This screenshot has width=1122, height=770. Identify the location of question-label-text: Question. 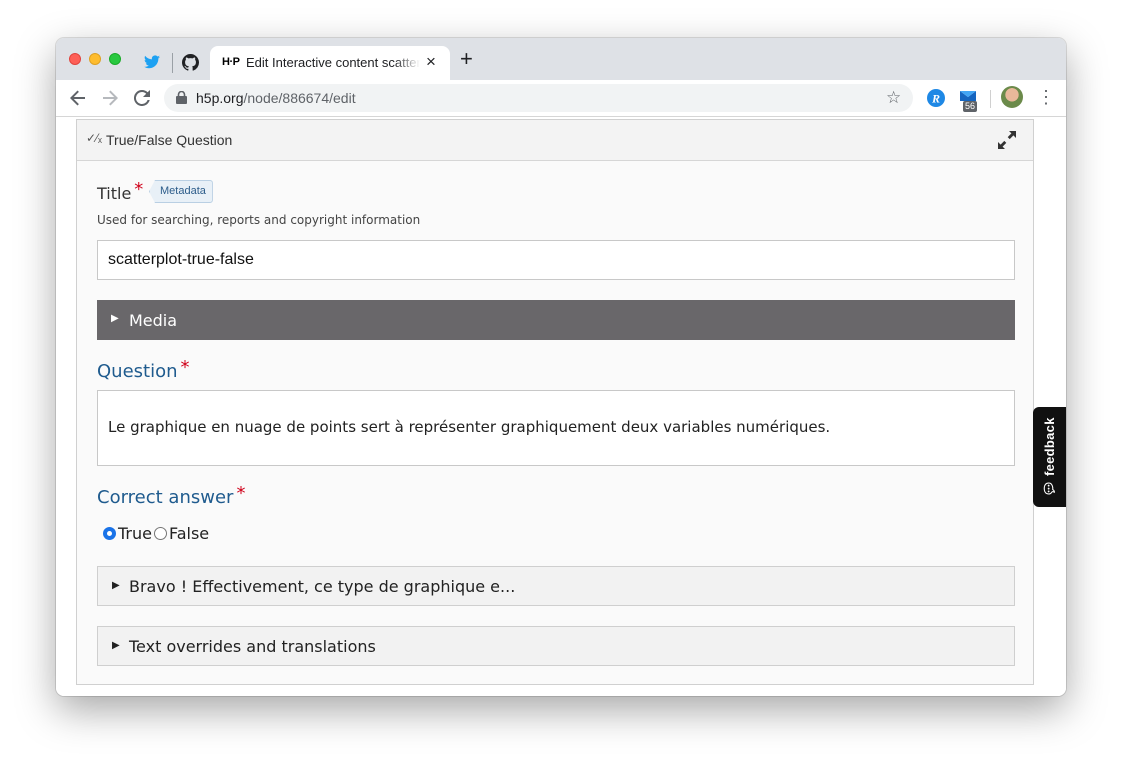
(137, 371).